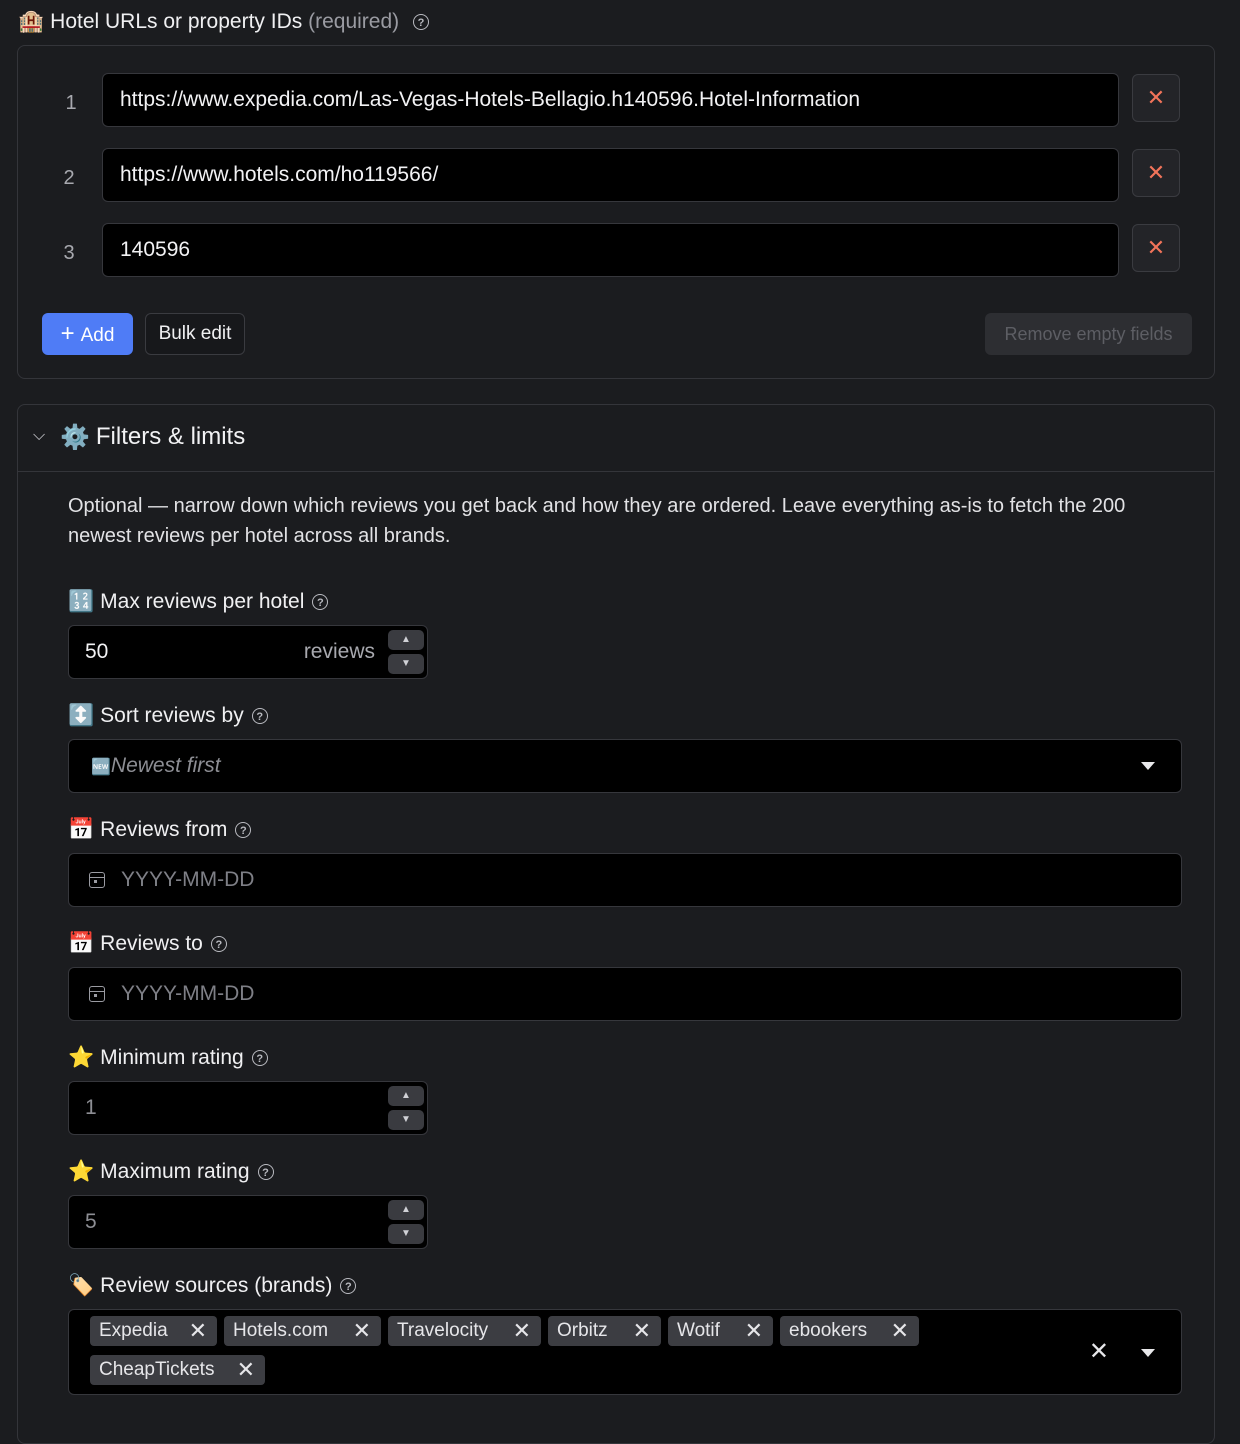 Image resolution: width=1240 pixels, height=1444 pixels. I want to click on new-icon: 🆕, so click(101, 767).